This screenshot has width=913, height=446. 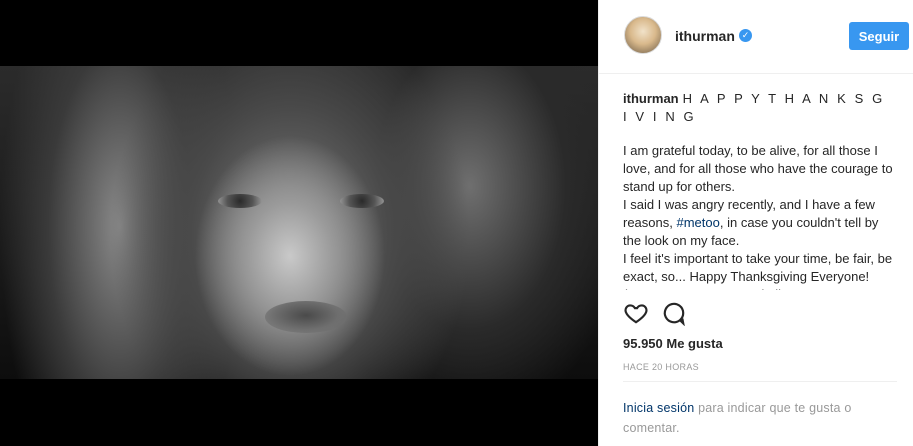 I want to click on avatar, so click(x=643, y=35).